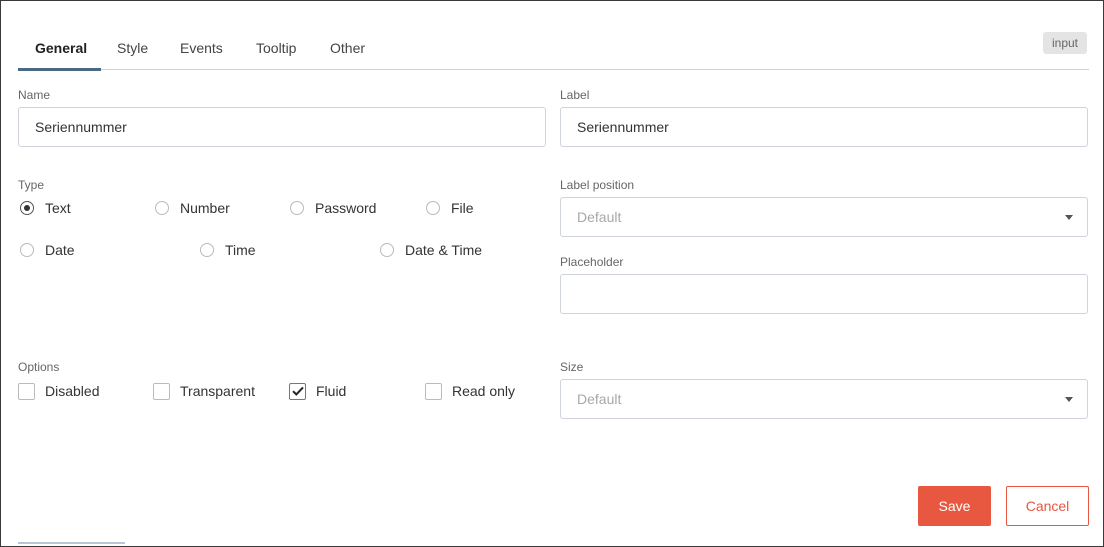 This screenshot has height=547, width=1104. I want to click on radio-label: Number, so click(205, 208).